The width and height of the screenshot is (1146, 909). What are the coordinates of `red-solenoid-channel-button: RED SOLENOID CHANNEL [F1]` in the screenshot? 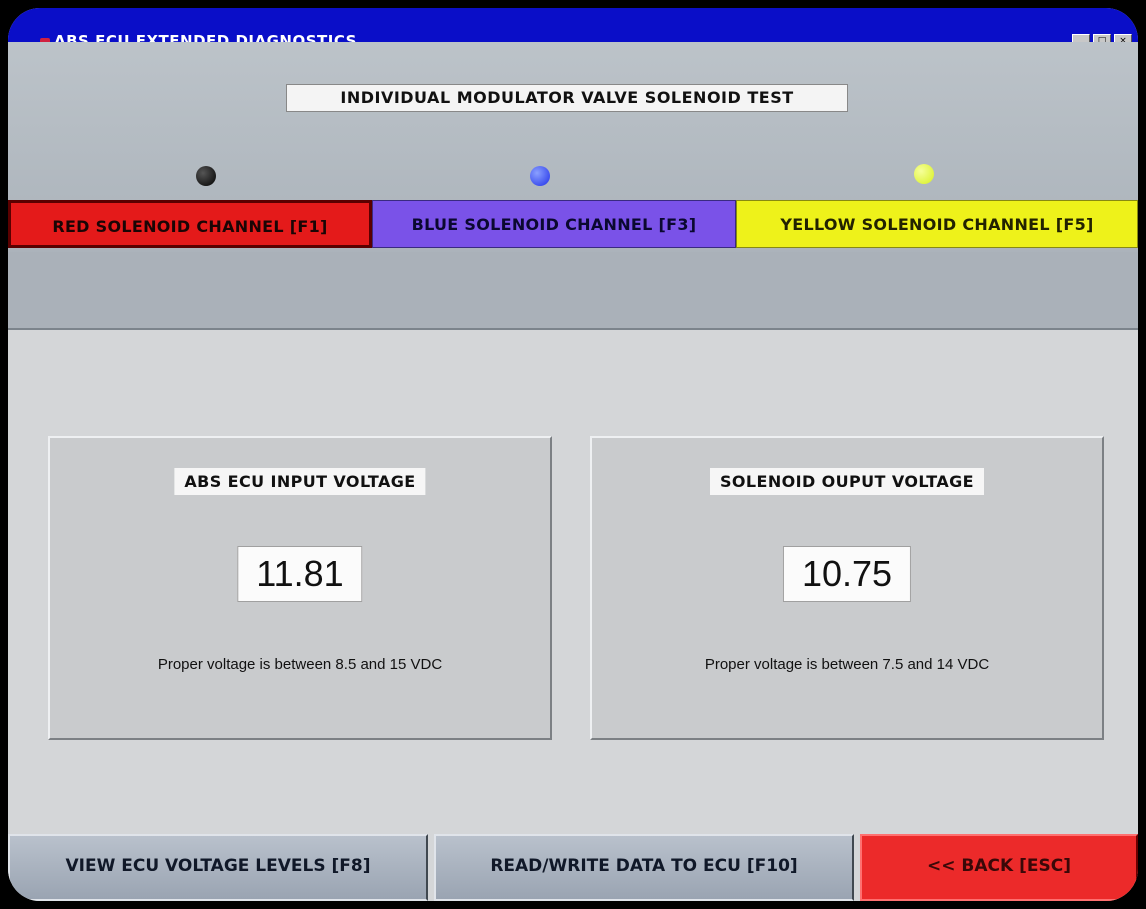 It's located at (190, 224).